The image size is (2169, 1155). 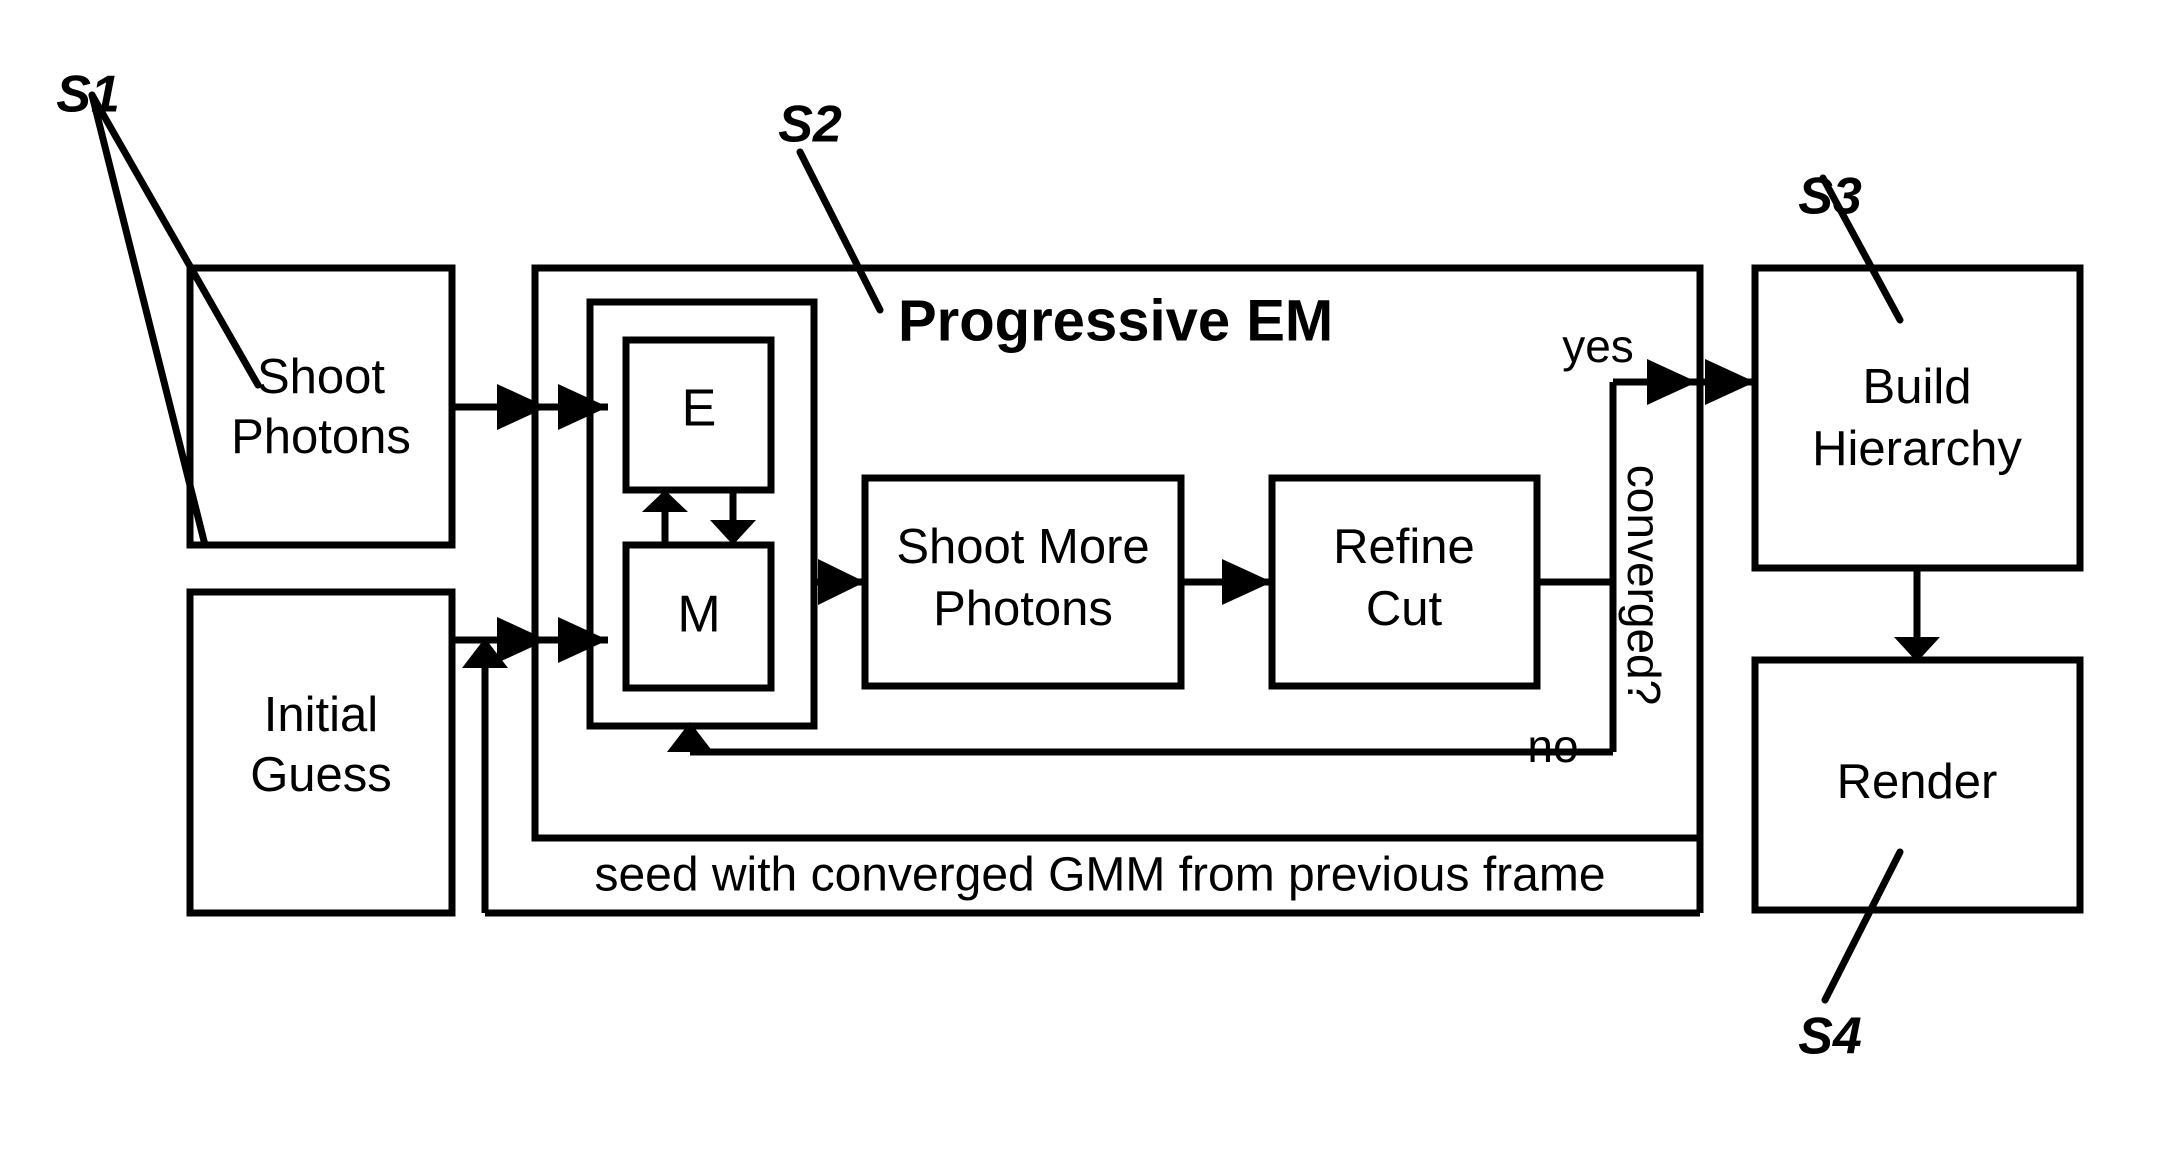 I want to click on edge-label-converged: converged?, so click(x=1644, y=585).